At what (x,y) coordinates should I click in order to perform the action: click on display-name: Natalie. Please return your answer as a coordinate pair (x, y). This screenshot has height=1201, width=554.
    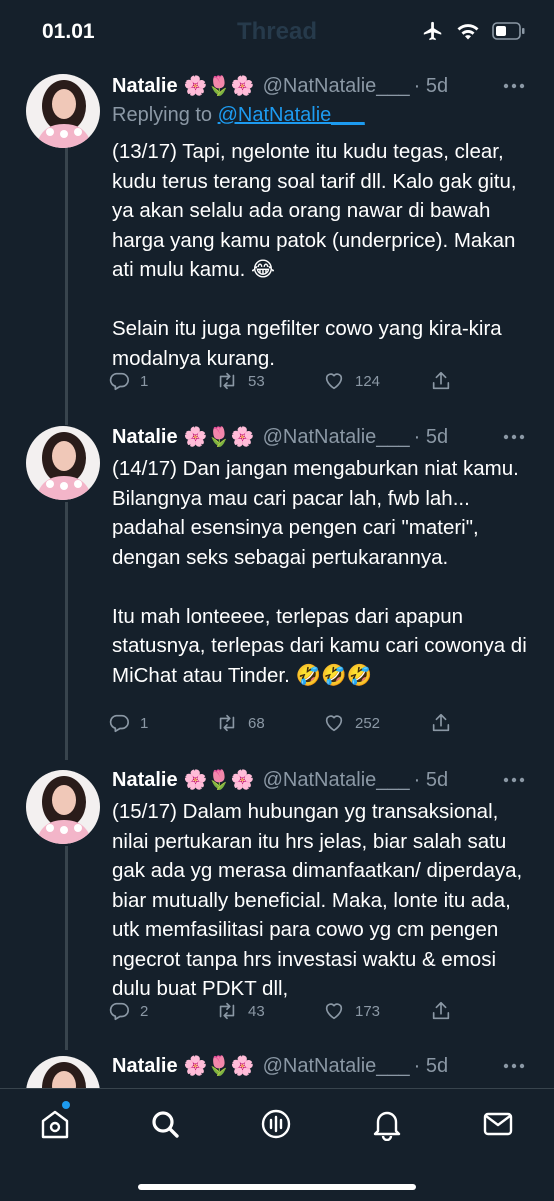
    Looking at the image, I should click on (145, 1066).